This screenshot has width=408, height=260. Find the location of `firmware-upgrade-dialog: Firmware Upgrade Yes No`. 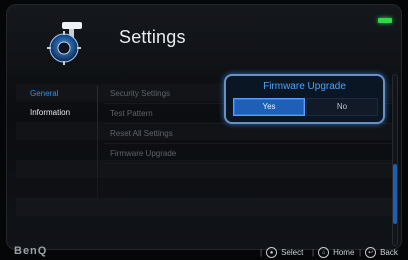

firmware-upgrade-dialog: Firmware Upgrade Yes No is located at coordinates (304, 99).